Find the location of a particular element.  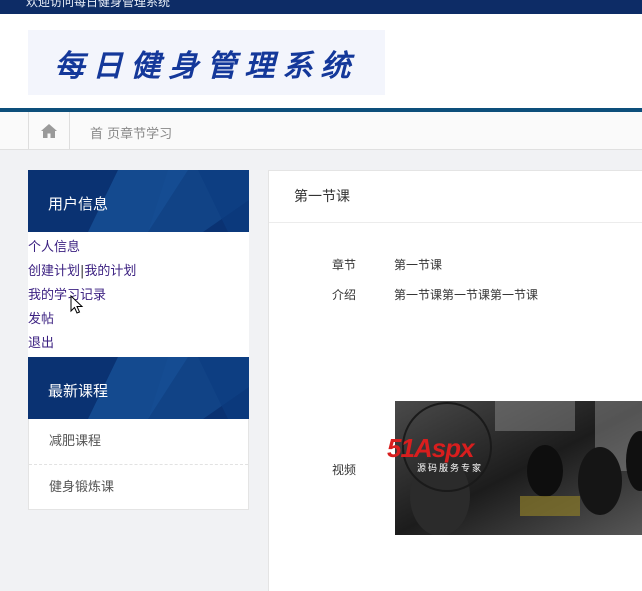

home-button is located at coordinates (49, 130).